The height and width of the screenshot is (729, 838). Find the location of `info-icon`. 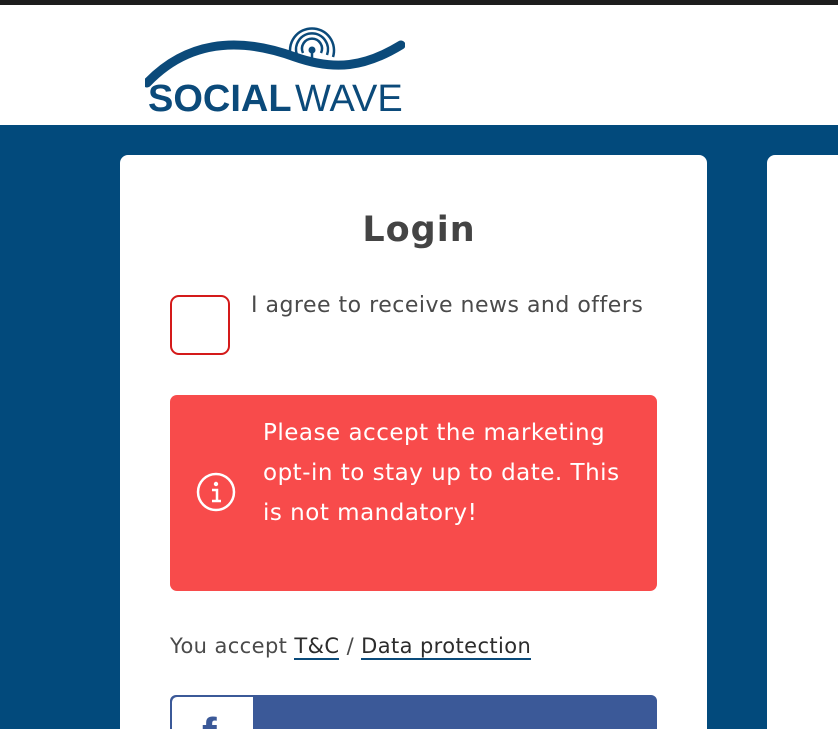

info-icon is located at coordinates (216, 492).